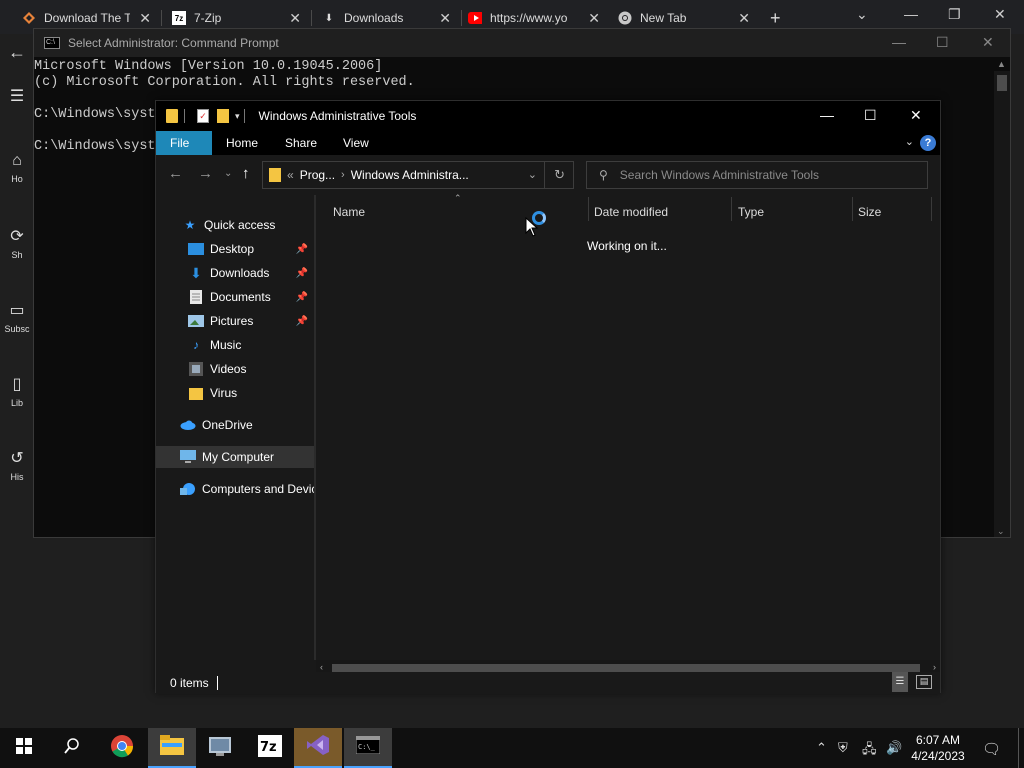 Image resolution: width=1024 pixels, height=768 pixels. What do you see at coordinates (821, 748) in the screenshot?
I see `chevron-up-icon: ⌃` at bounding box center [821, 748].